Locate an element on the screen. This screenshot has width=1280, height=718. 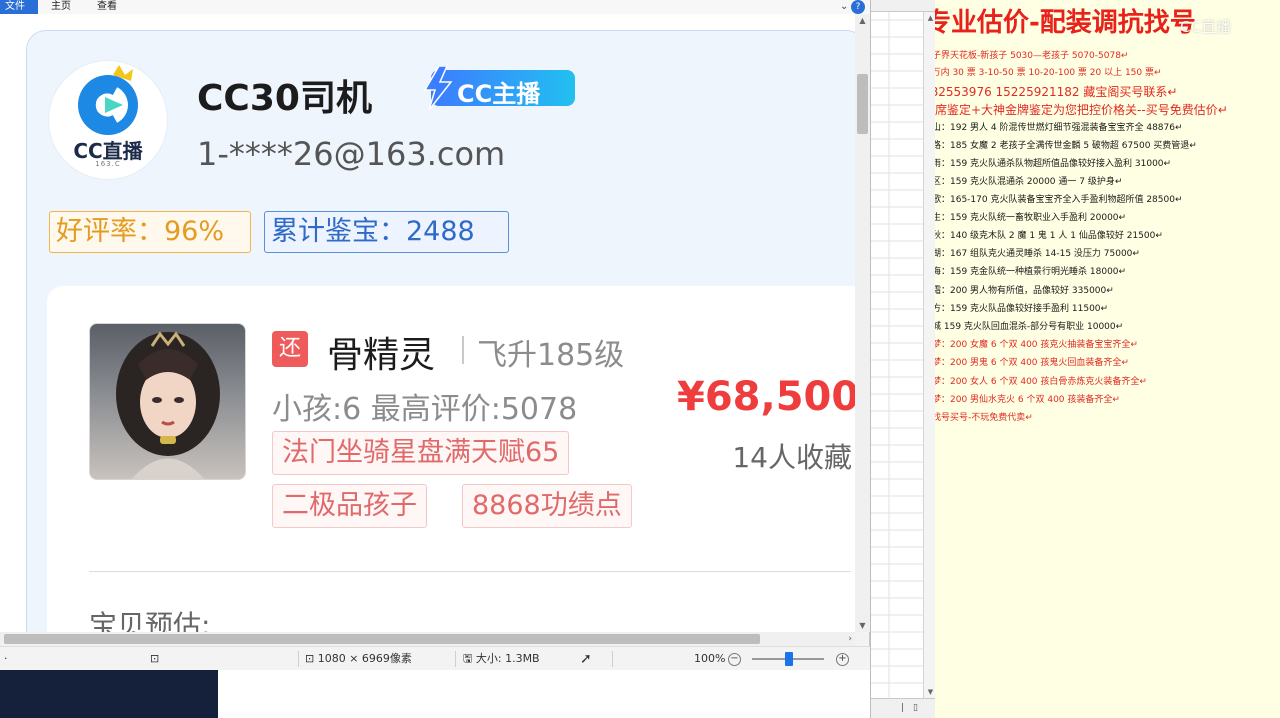
fit-icon: ⊡ is located at coordinates (154, 659).